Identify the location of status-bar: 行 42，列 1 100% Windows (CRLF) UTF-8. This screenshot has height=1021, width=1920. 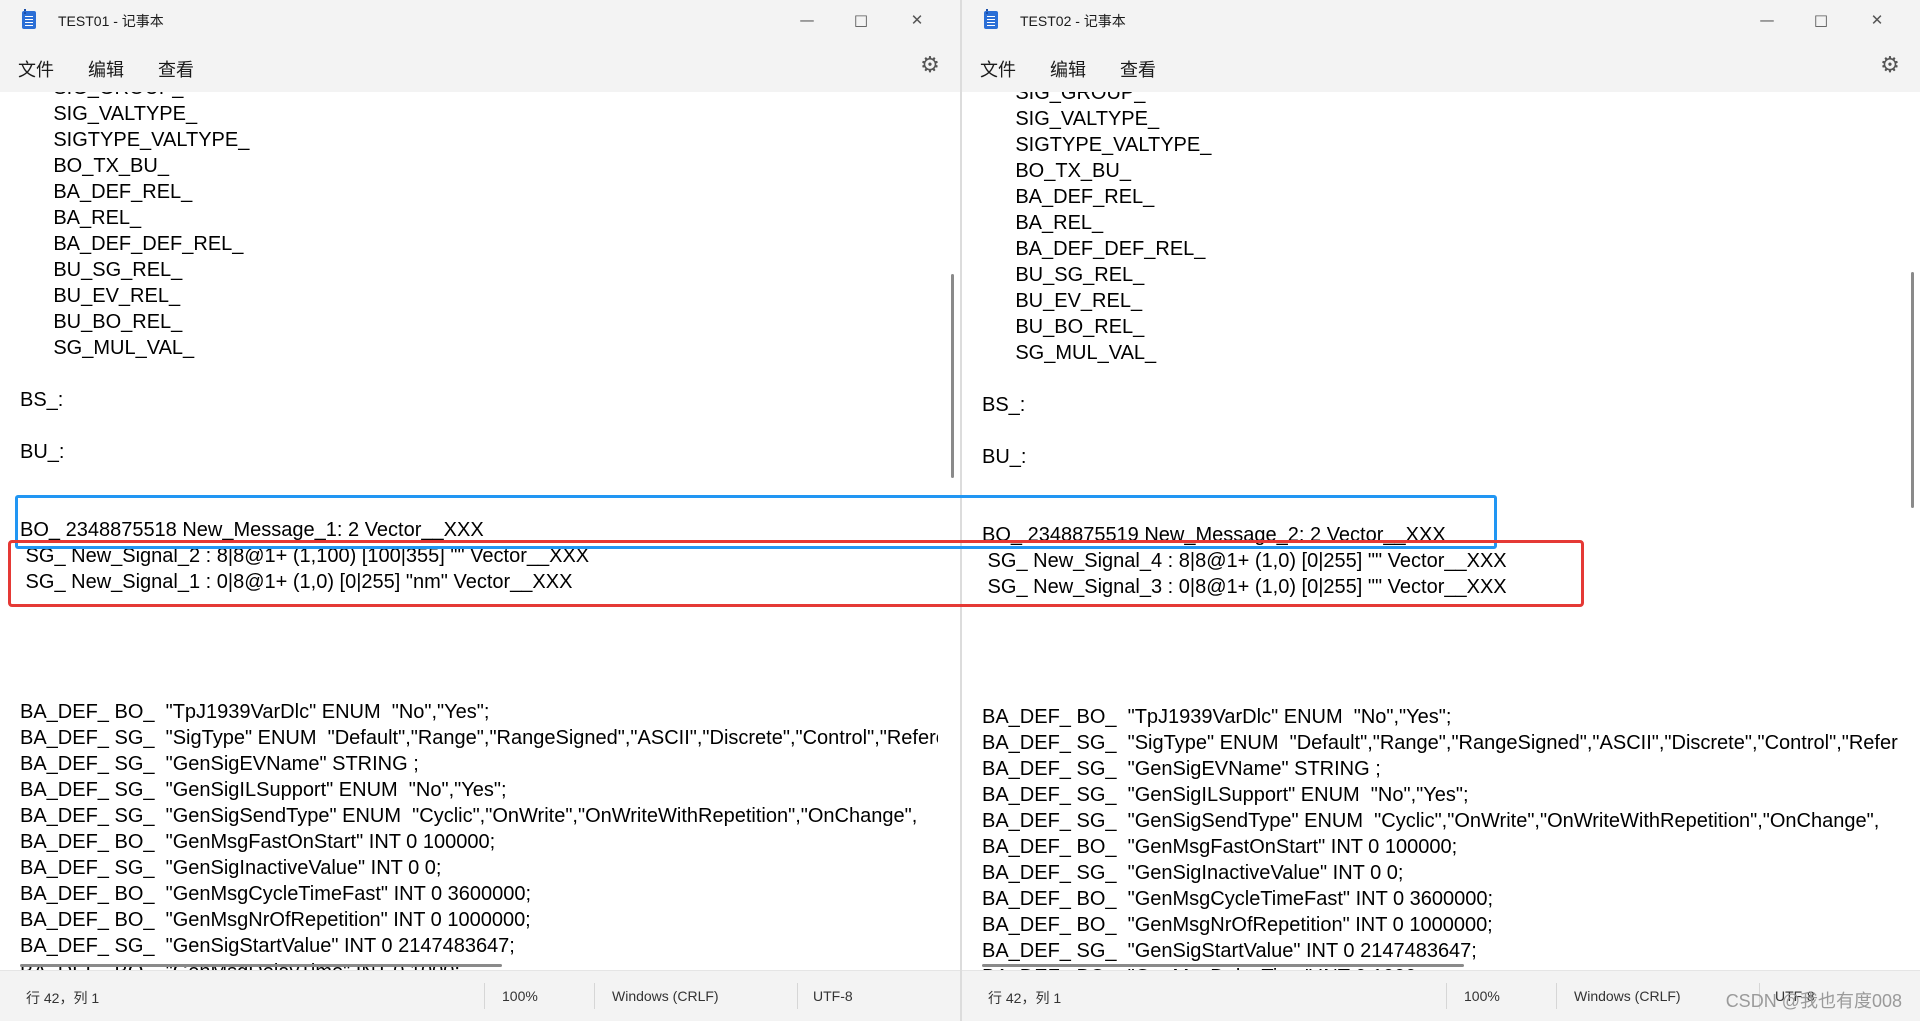
(480, 995).